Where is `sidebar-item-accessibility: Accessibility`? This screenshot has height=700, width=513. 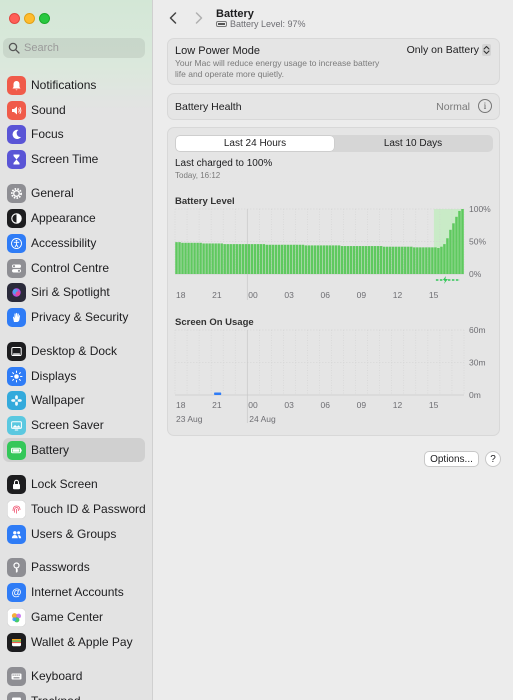
sidebar-item-accessibility: Accessibility is located at coordinates (74, 243).